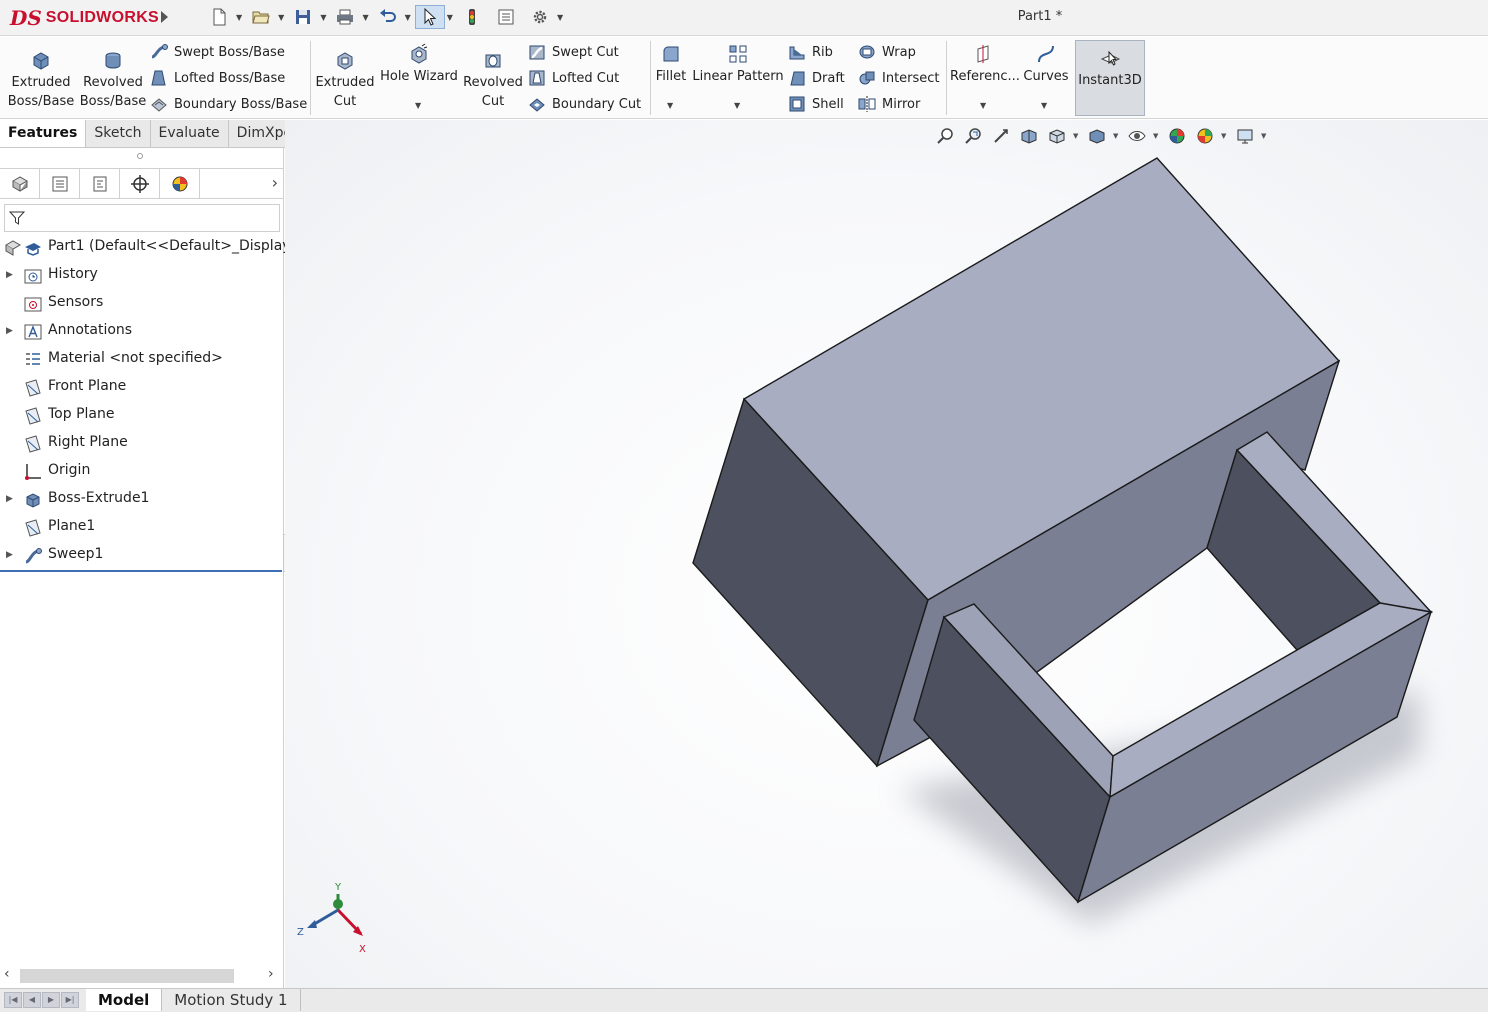  What do you see at coordinates (84, 18) in the screenshot?
I see `solidworks-logo: DS SOLIDWORKS` at bounding box center [84, 18].